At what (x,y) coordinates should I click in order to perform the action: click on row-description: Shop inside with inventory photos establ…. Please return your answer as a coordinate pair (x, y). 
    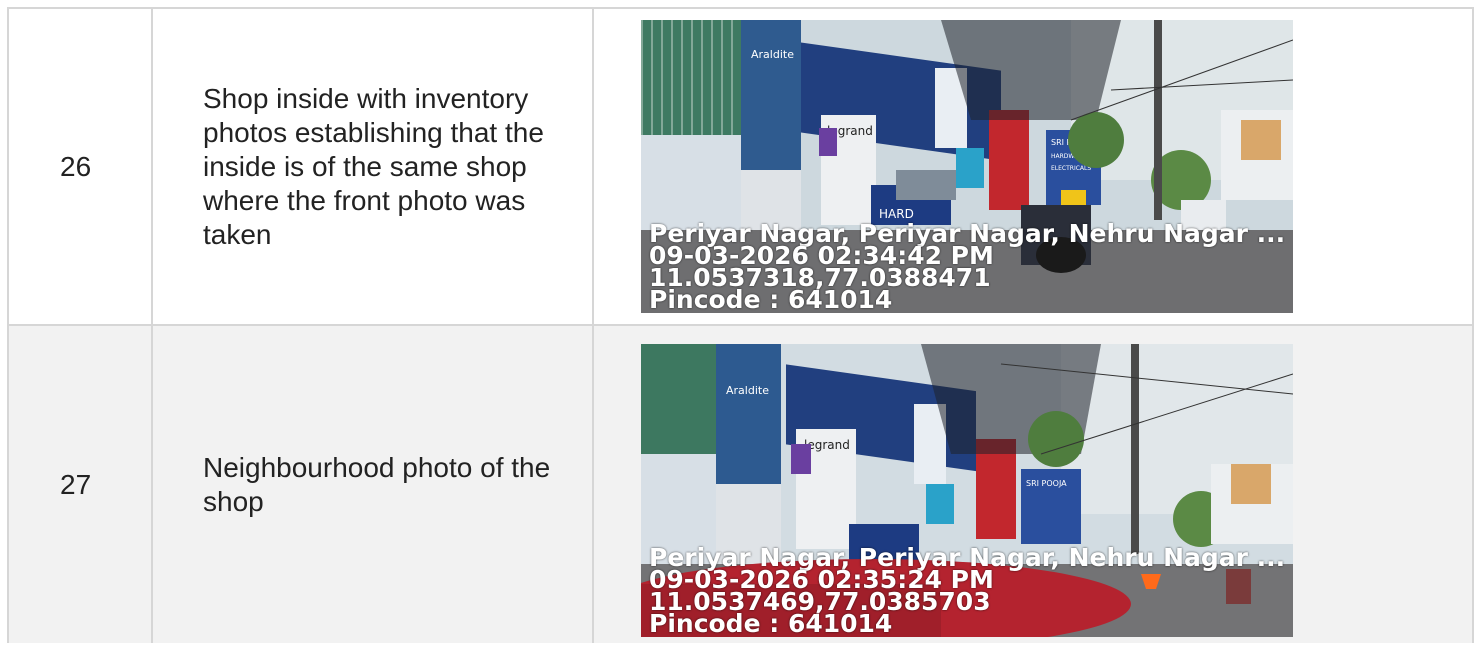
    Looking at the image, I should click on (372, 166).